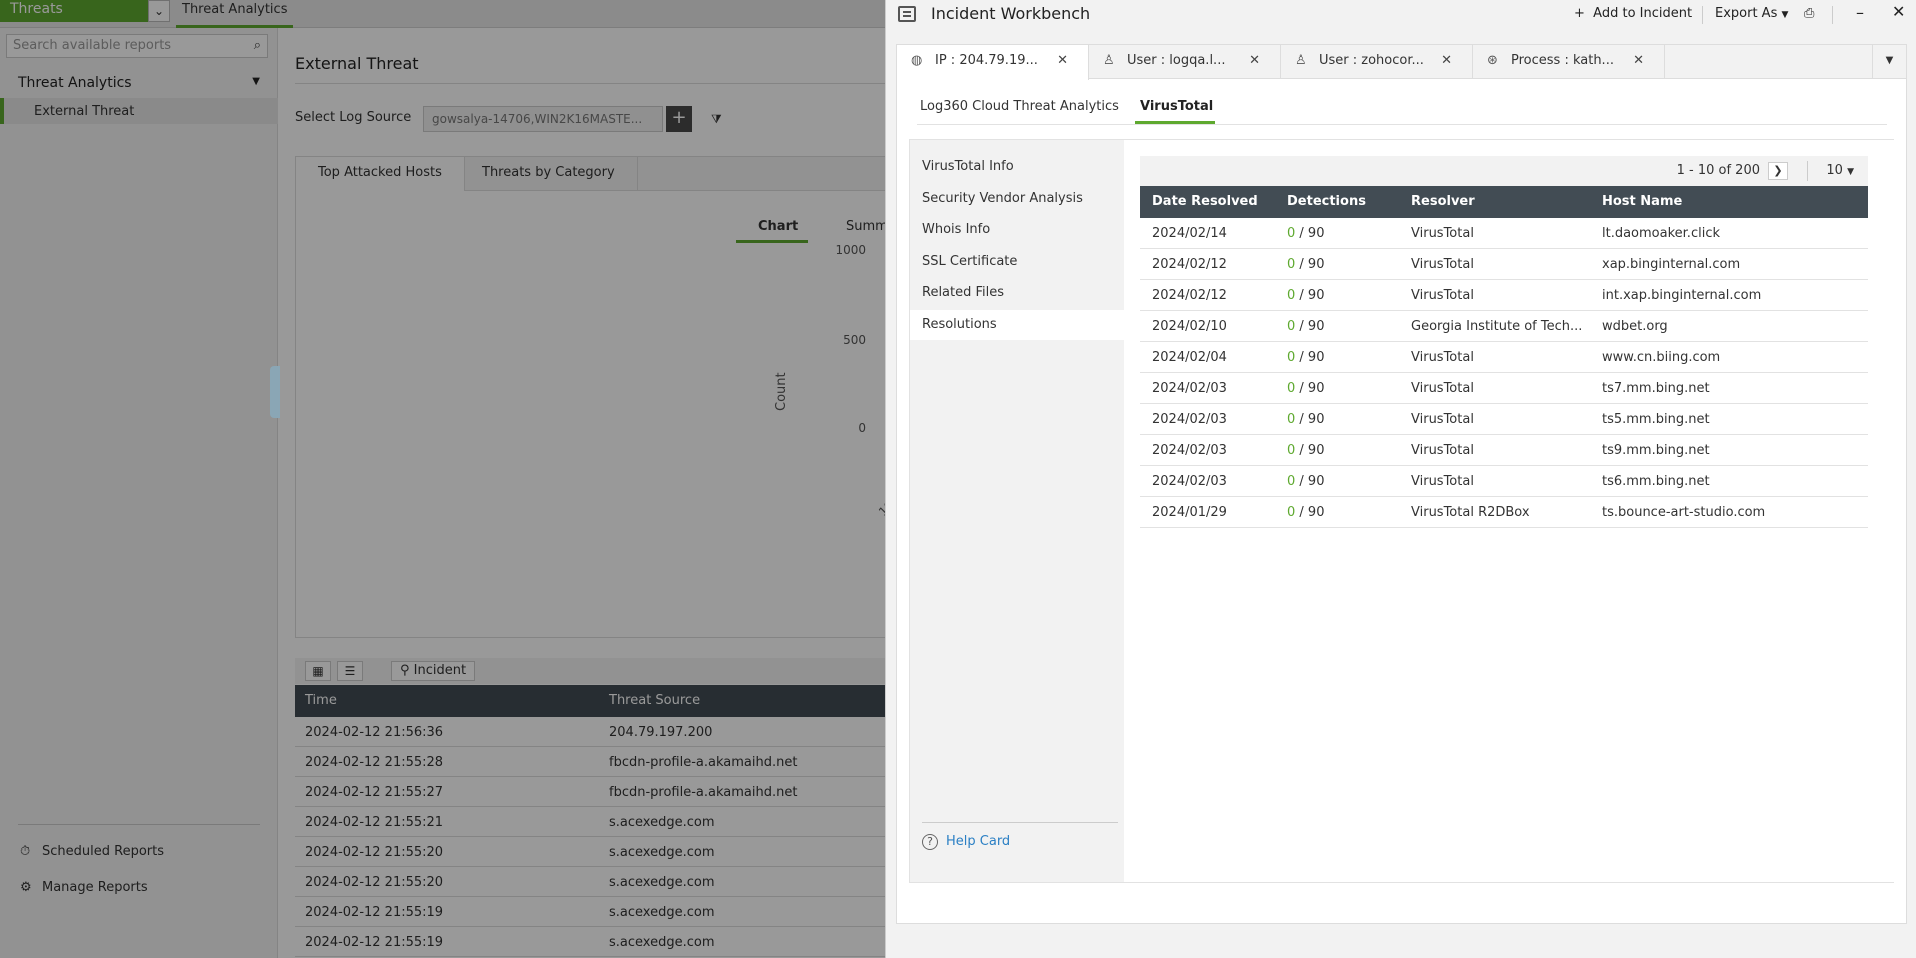 The height and width of the screenshot is (958, 1916). Describe the element at coordinates (1176, 106) in the screenshot. I see `tab-virustotal: VirusTotal` at that location.